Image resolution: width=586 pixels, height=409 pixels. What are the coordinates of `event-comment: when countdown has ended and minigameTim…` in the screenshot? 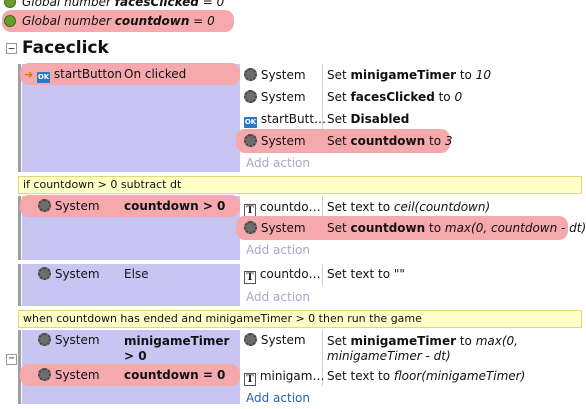 It's located at (300, 319).